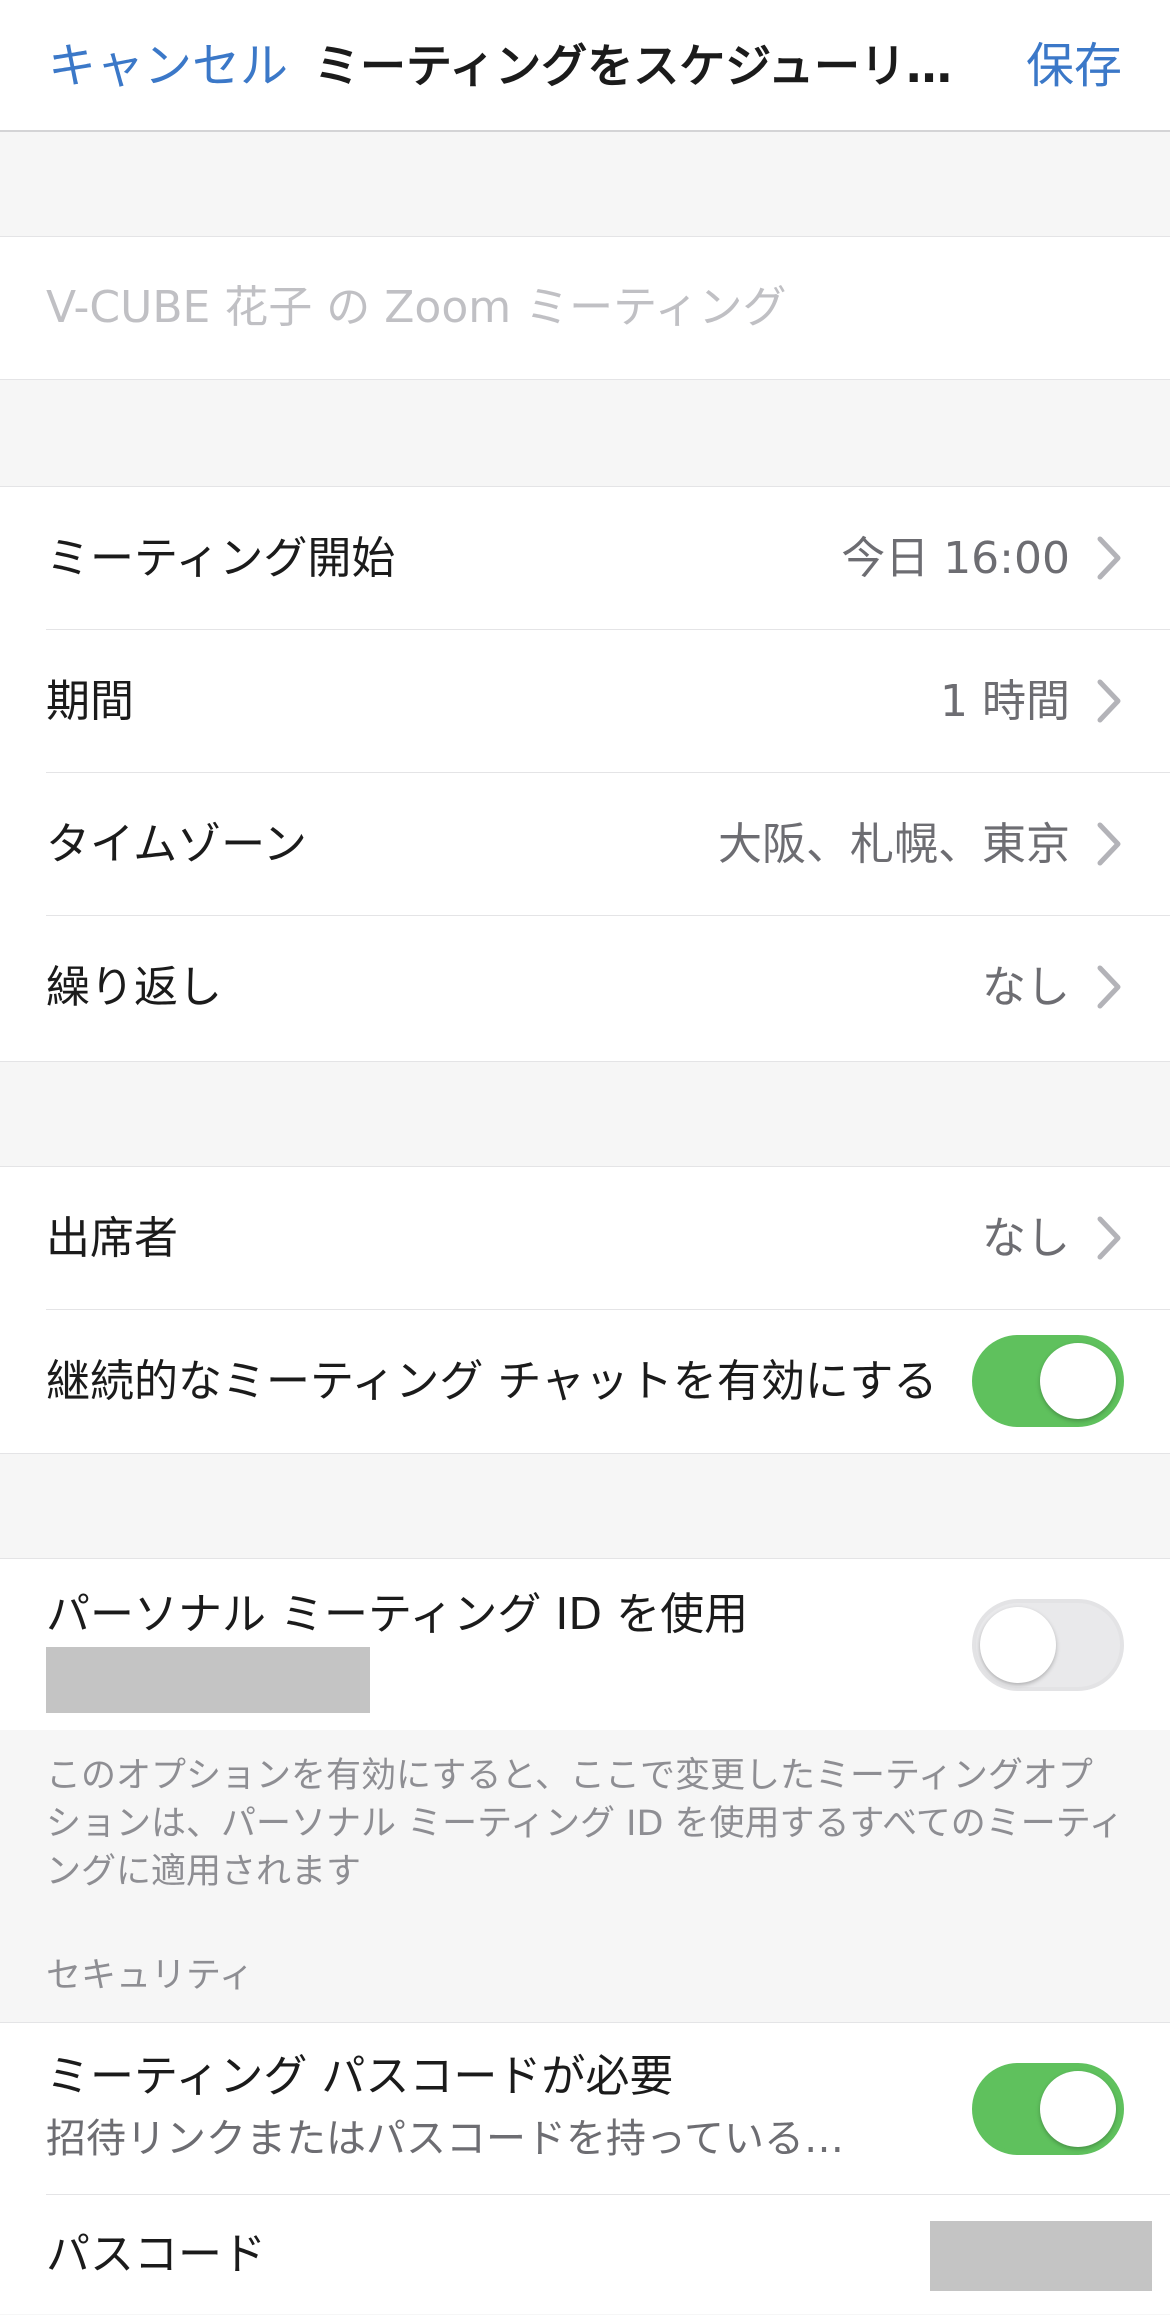 The height and width of the screenshot is (2315, 1170). What do you see at coordinates (397, 1614) in the screenshot?
I see `pmi-label: パーソナル ミーティング ID を使用` at bounding box center [397, 1614].